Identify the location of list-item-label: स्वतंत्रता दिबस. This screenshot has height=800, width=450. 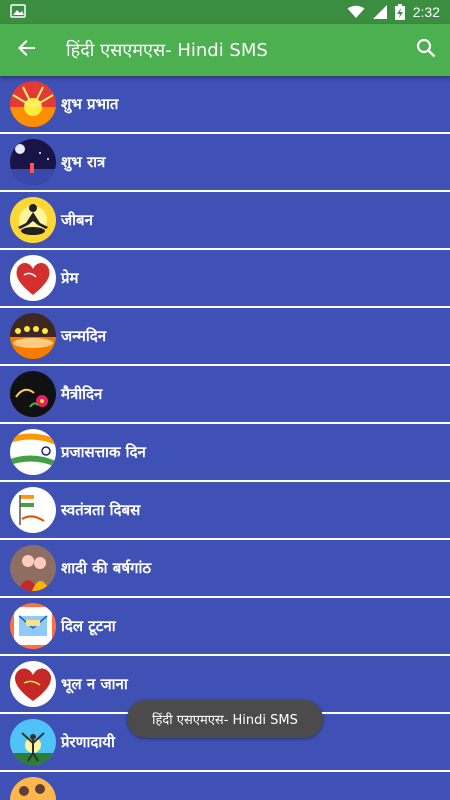
(101, 510).